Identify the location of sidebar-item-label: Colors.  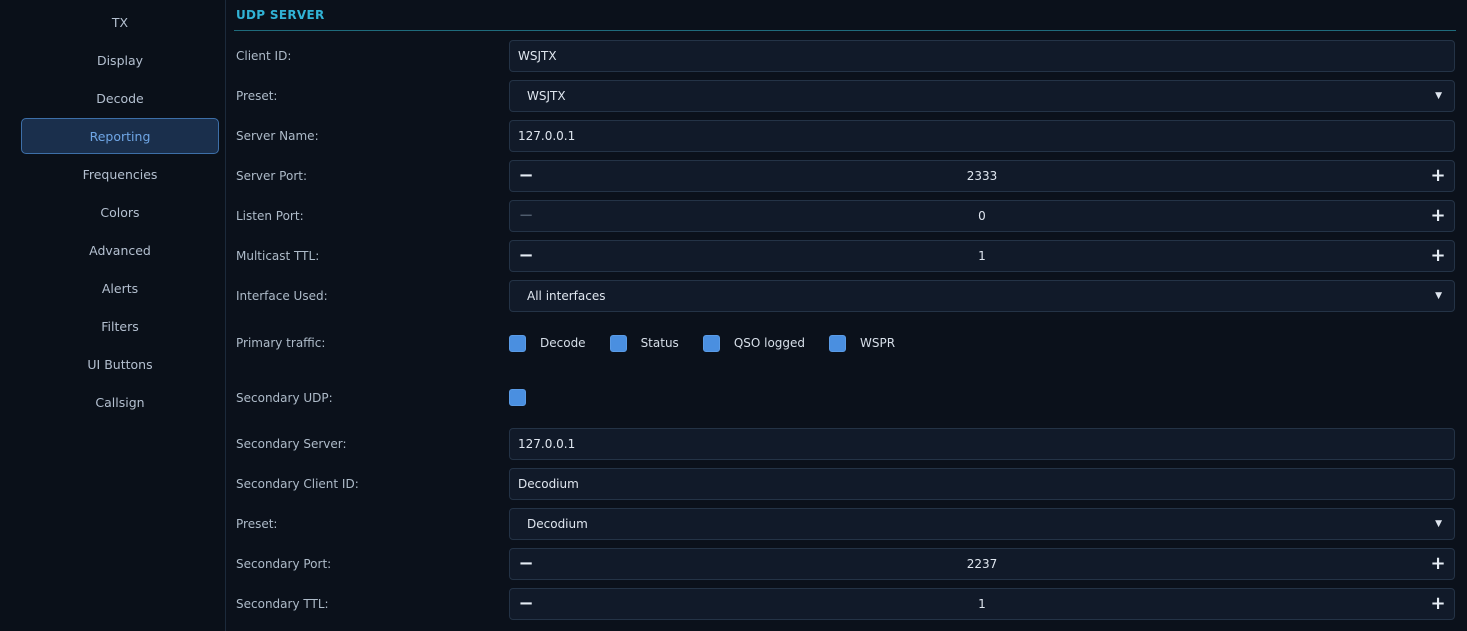
(120, 212).